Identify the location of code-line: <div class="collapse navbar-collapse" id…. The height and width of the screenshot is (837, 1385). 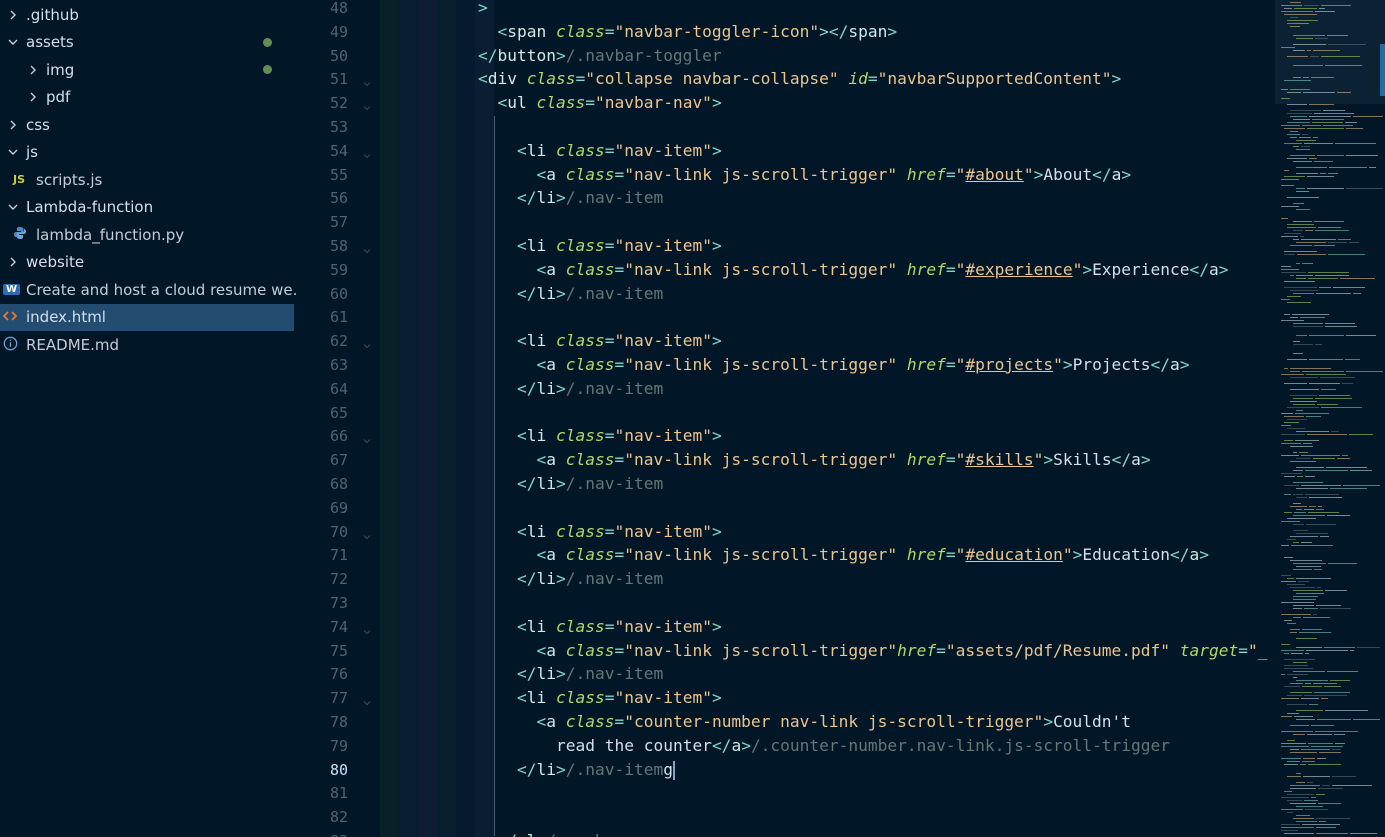
(799, 79).